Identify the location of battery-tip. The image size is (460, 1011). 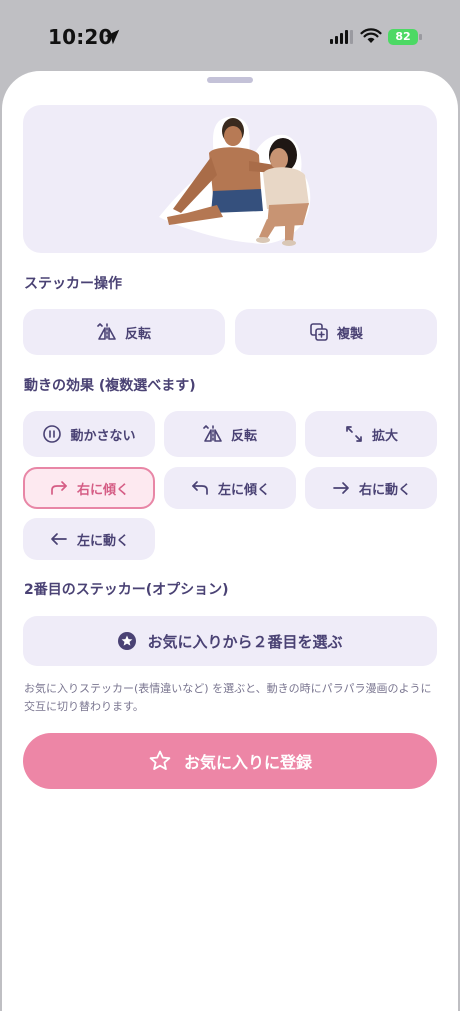
(420, 37).